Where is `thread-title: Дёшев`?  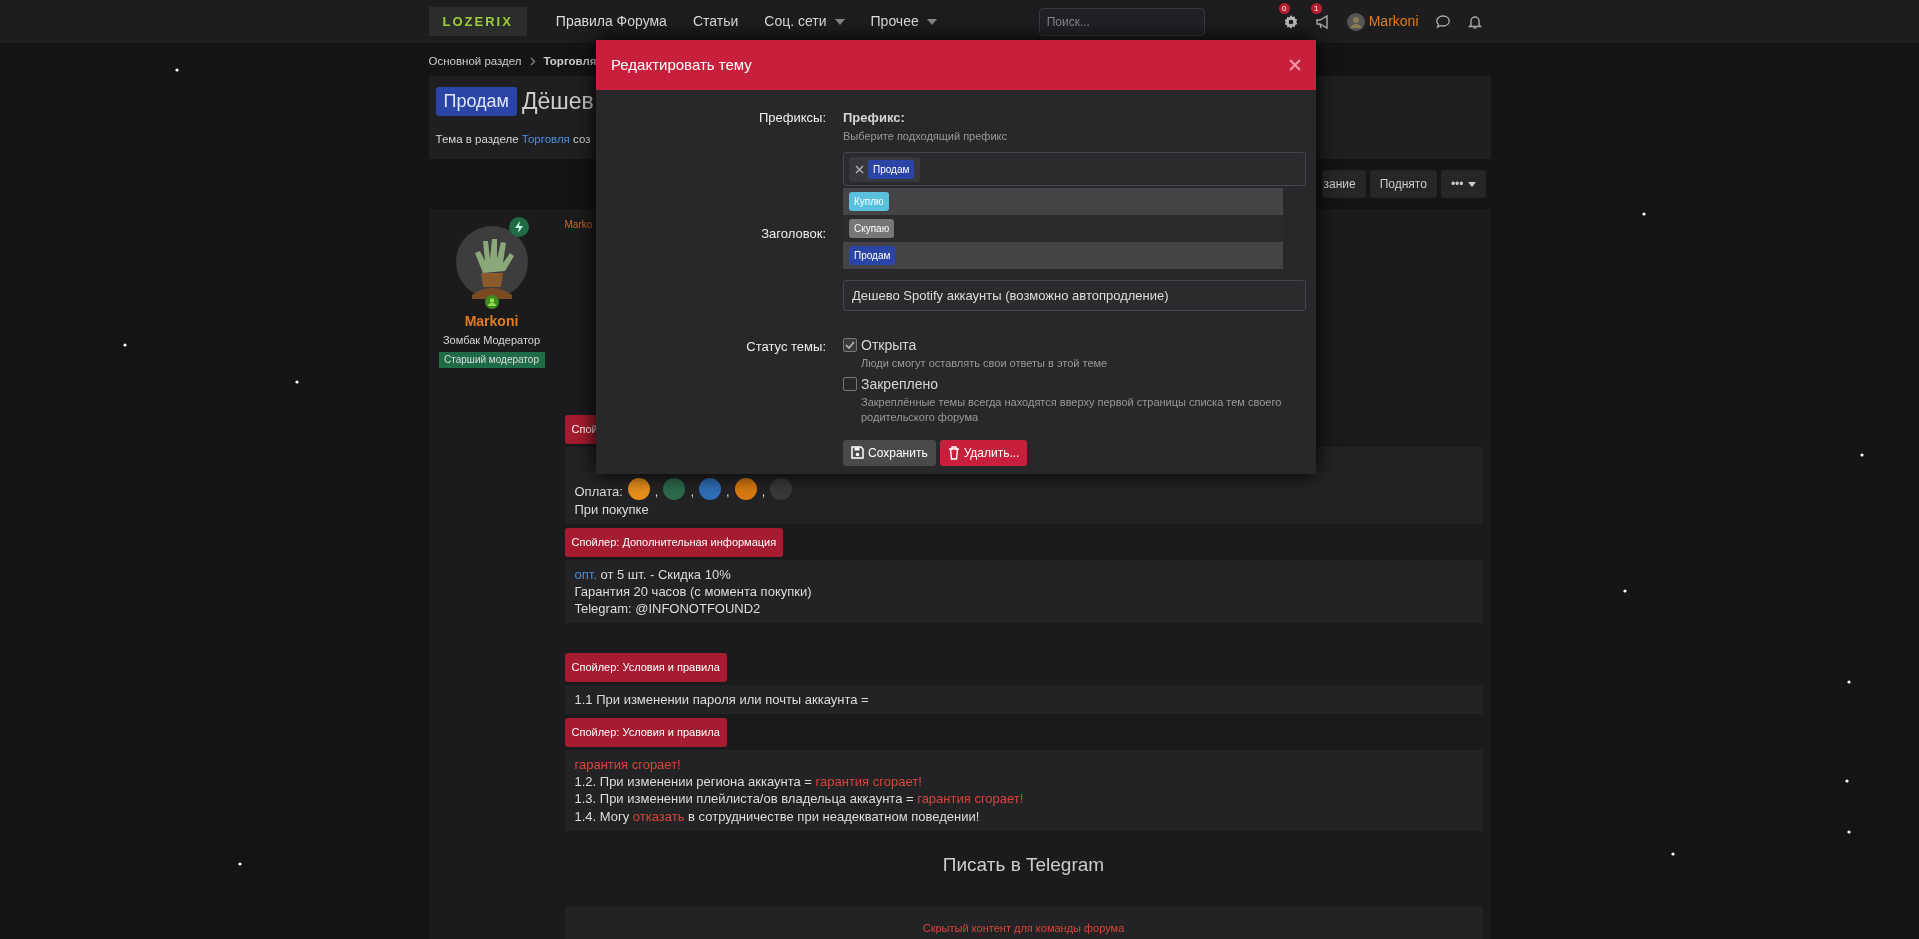 thread-title: Дёшев is located at coordinates (557, 102).